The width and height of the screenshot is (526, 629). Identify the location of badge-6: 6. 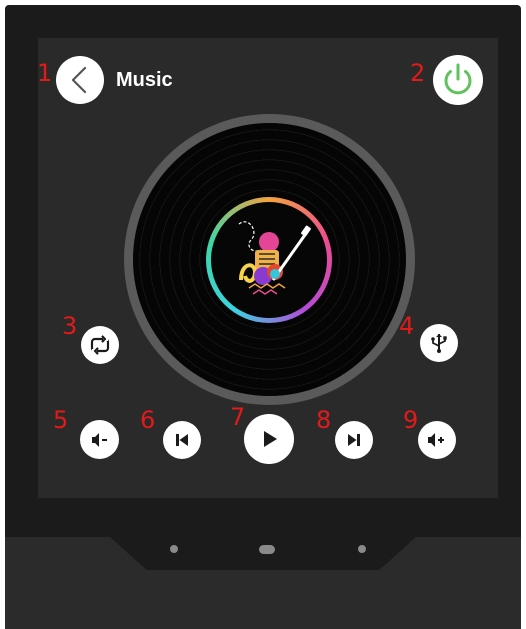
(148, 420).